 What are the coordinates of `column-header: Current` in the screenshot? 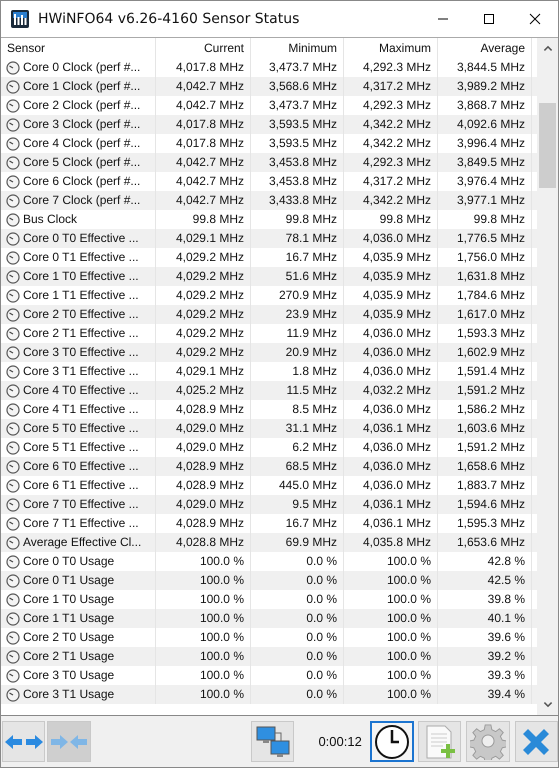 It's located at (203, 48).